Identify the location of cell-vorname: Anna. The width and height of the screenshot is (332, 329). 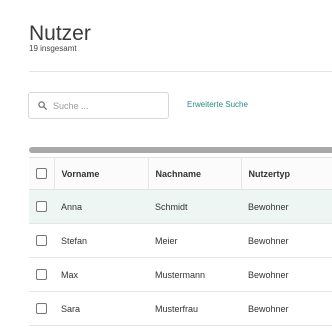
(72, 206).